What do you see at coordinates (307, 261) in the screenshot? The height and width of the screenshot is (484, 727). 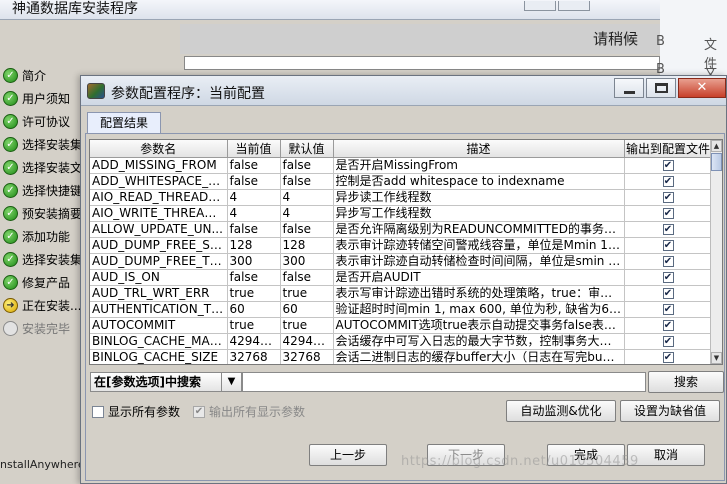 I see `cell-default: 300` at bounding box center [307, 261].